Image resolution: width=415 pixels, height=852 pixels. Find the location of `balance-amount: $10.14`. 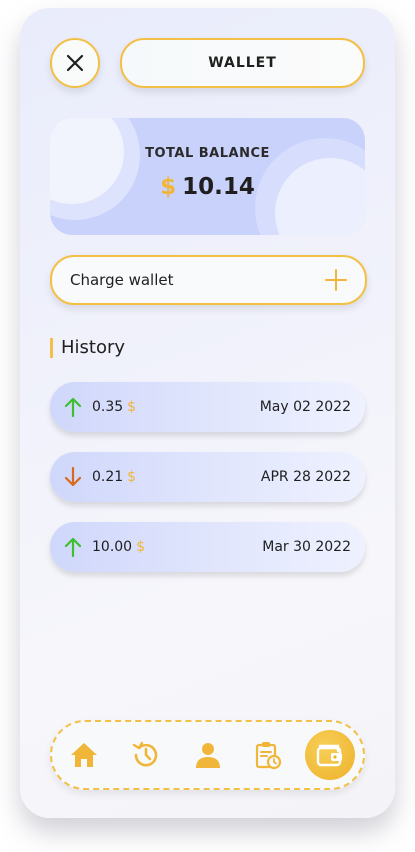

balance-amount: $10.14 is located at coordinates (207, 187).